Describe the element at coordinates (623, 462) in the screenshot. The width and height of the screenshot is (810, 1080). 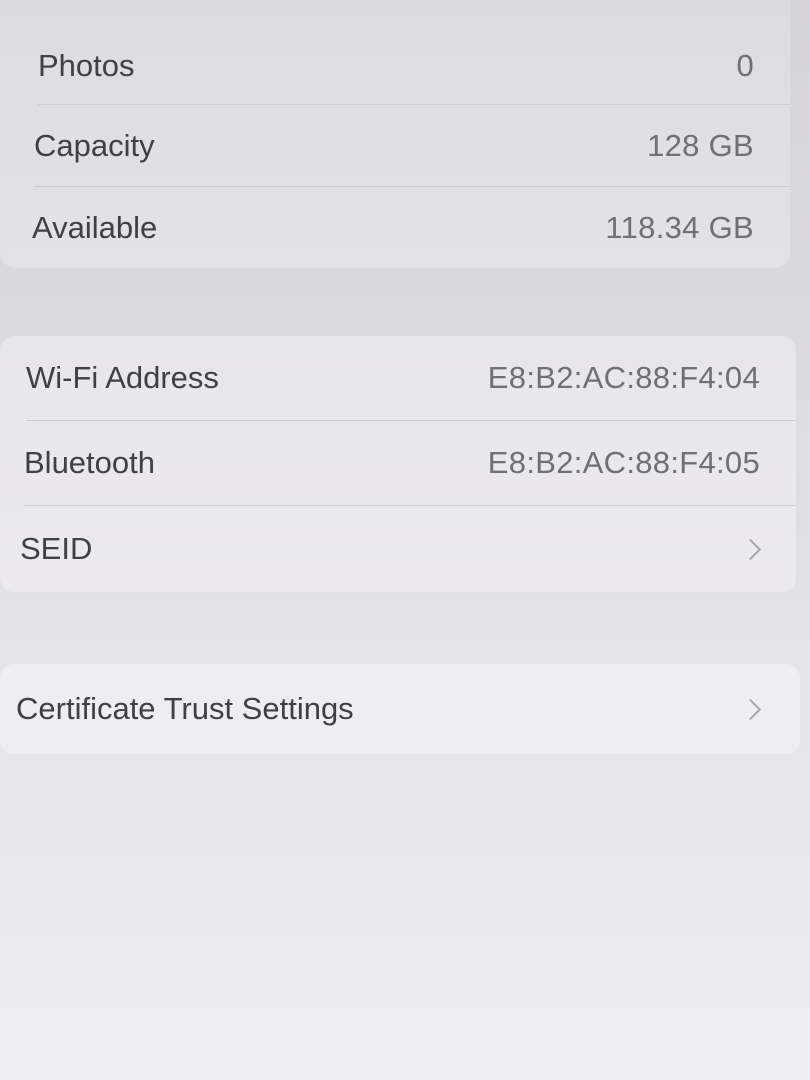
I see `bluetooth-value: E8:B2:AC:88:F4:05` at that location.